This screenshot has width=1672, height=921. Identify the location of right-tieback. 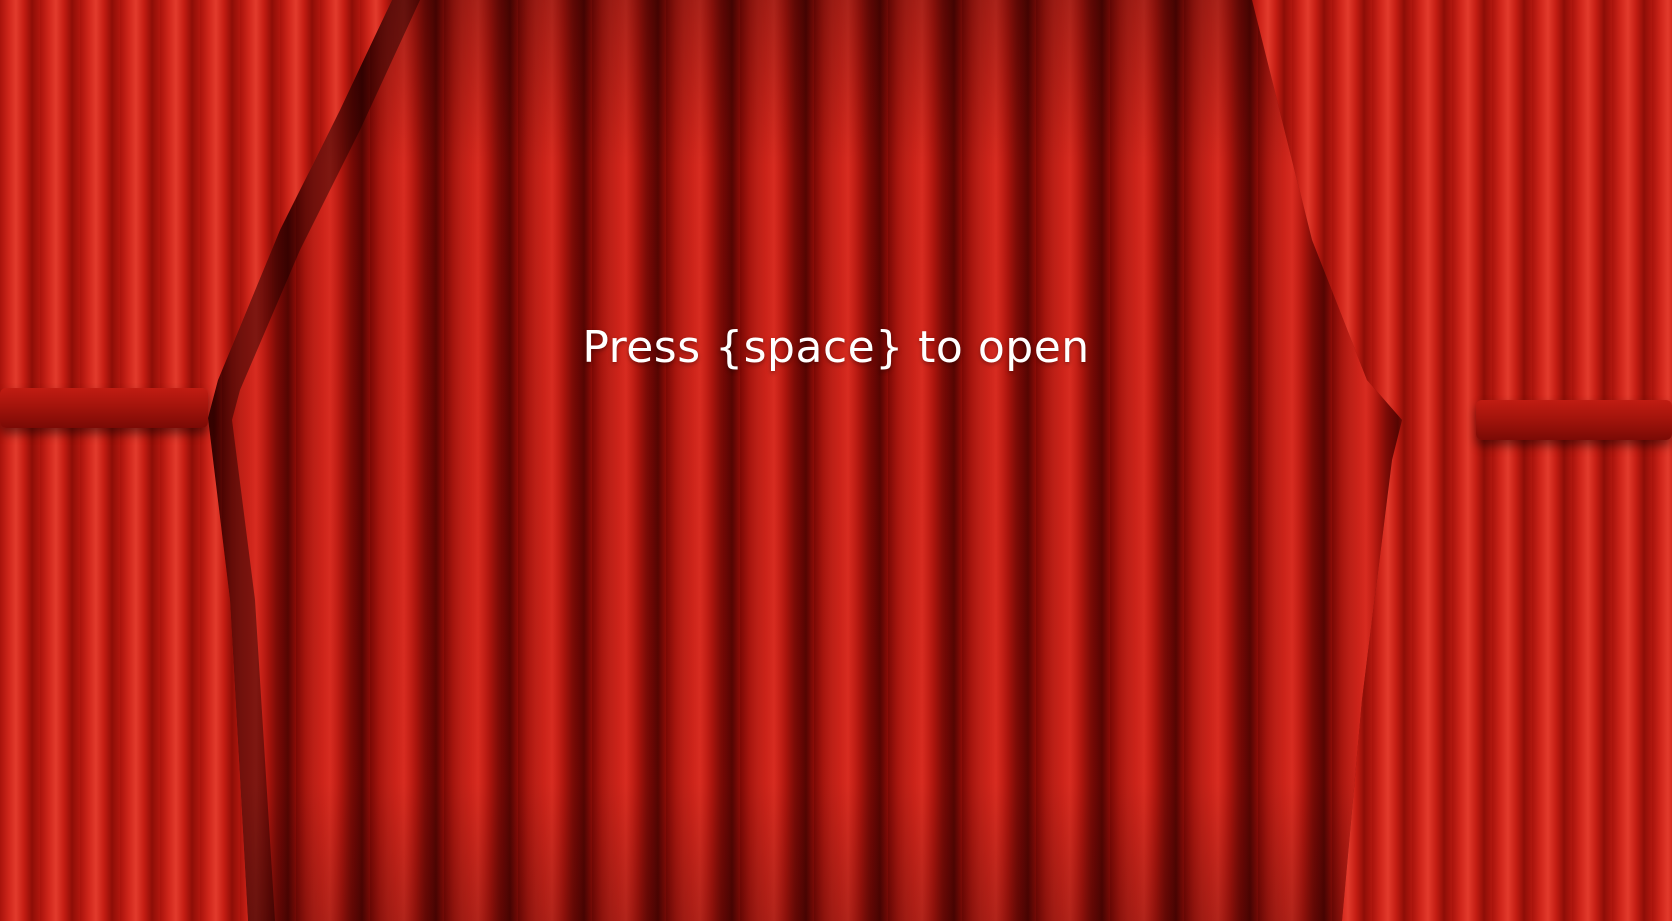
(1574, 420).